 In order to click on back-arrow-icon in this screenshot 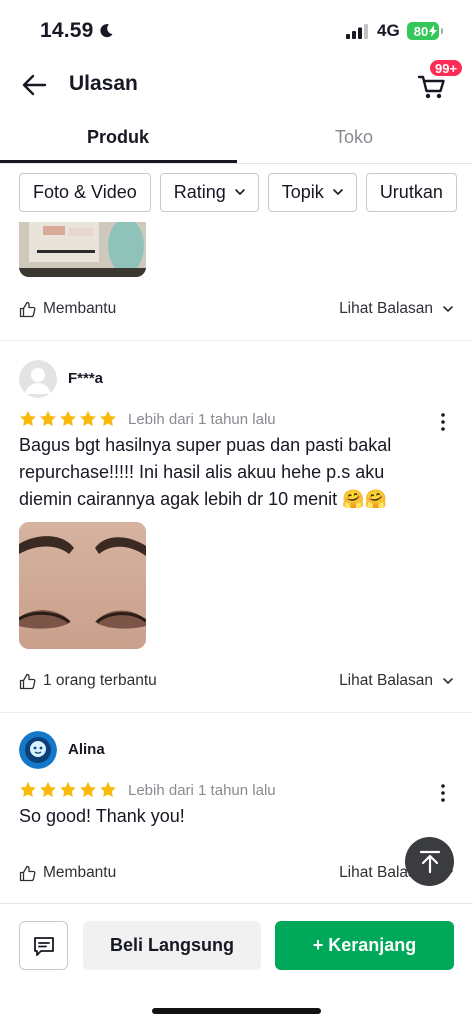, I will do `click(34, 85)`.